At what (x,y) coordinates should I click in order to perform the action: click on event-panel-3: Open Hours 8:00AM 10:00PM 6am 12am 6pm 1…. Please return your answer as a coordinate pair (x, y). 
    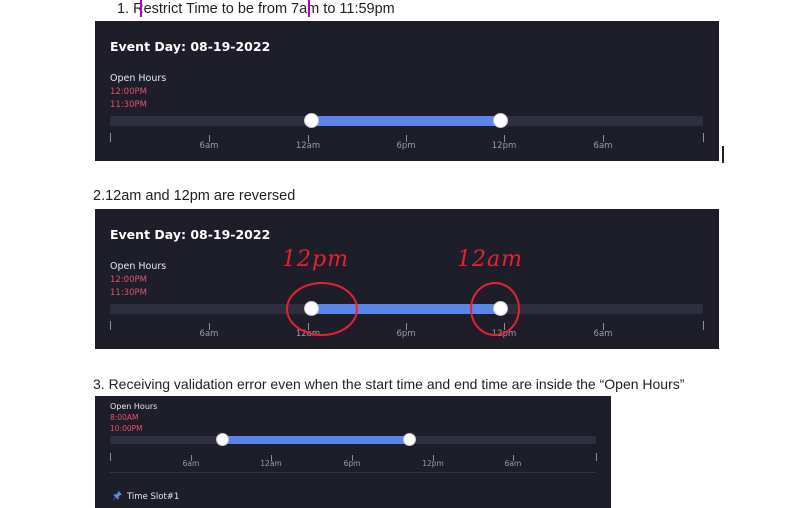
    Looking at the image, I should click on (353, 452).